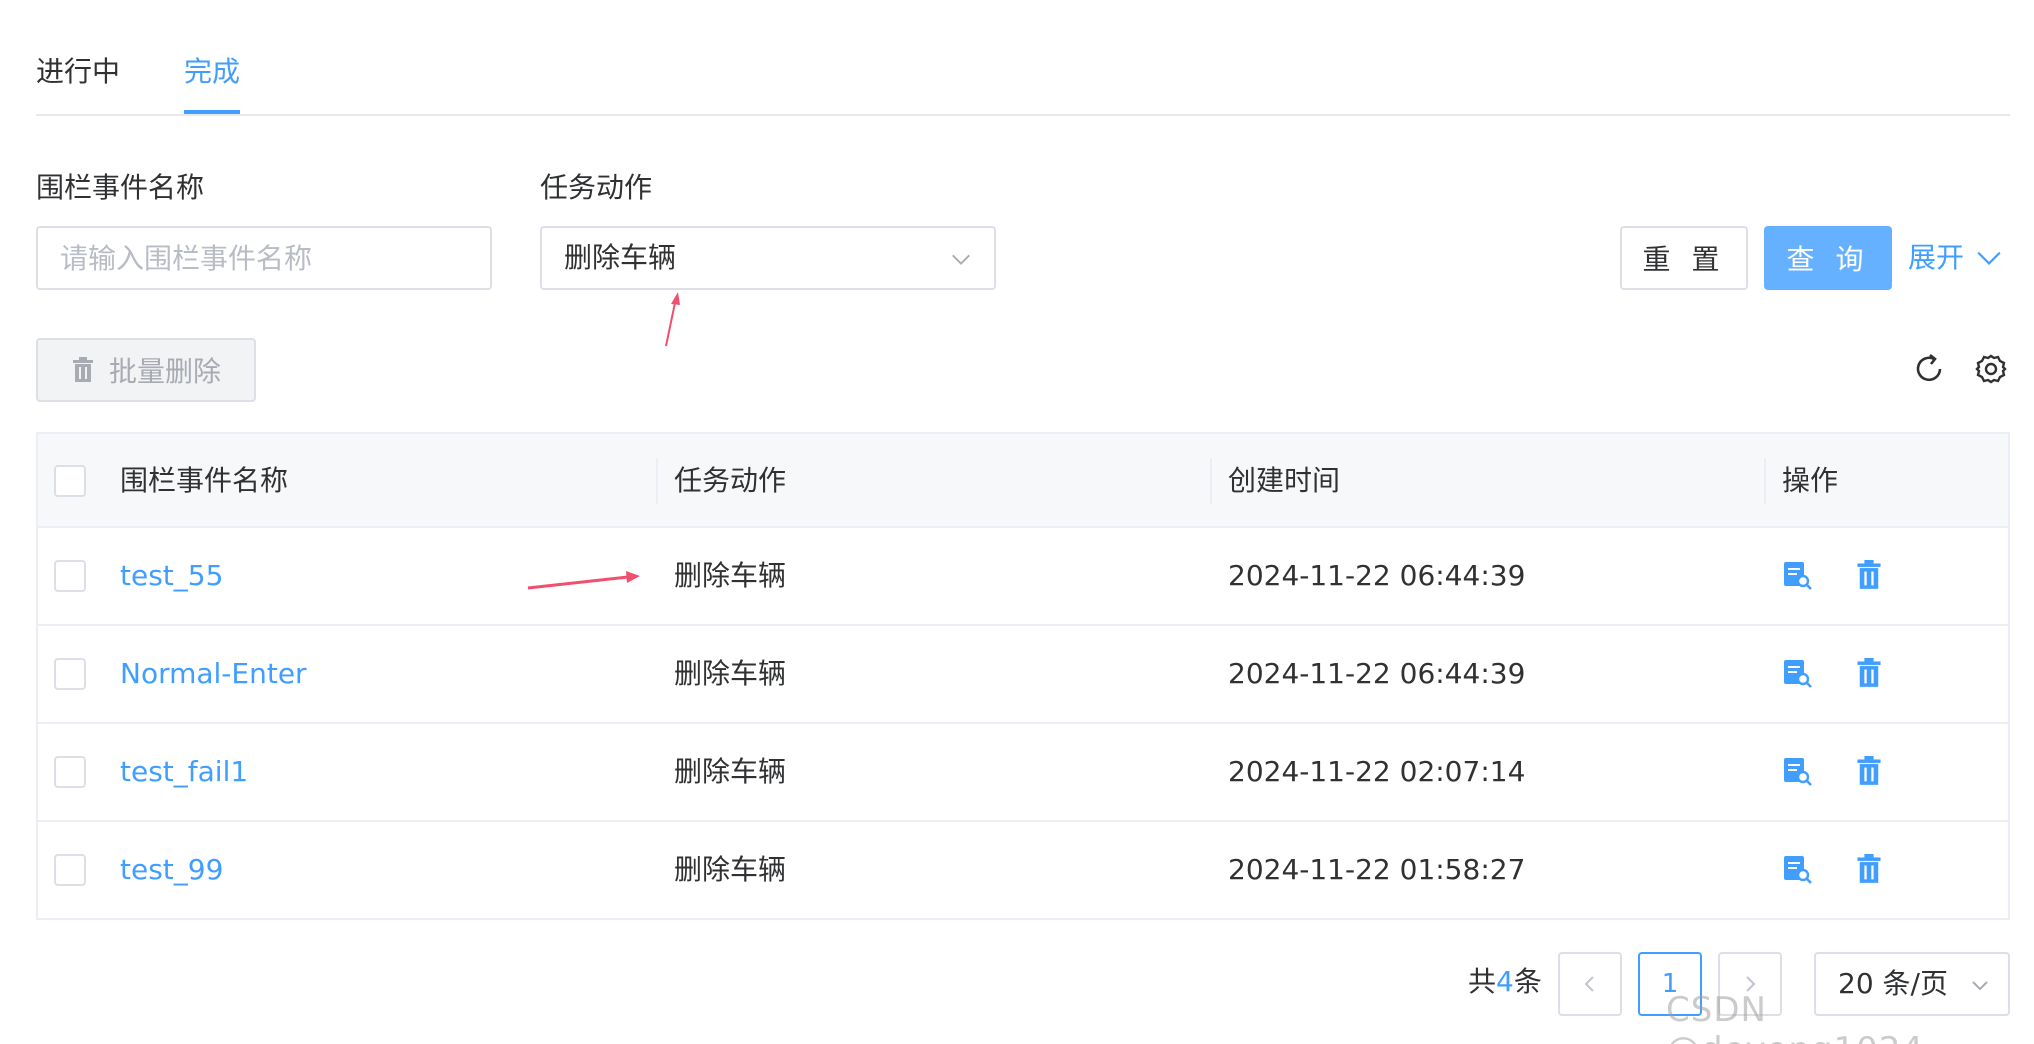 The width and height of the screenshot is (2034, 1044). I want to click on expand-toggle: 展开, so click(1955, 258).